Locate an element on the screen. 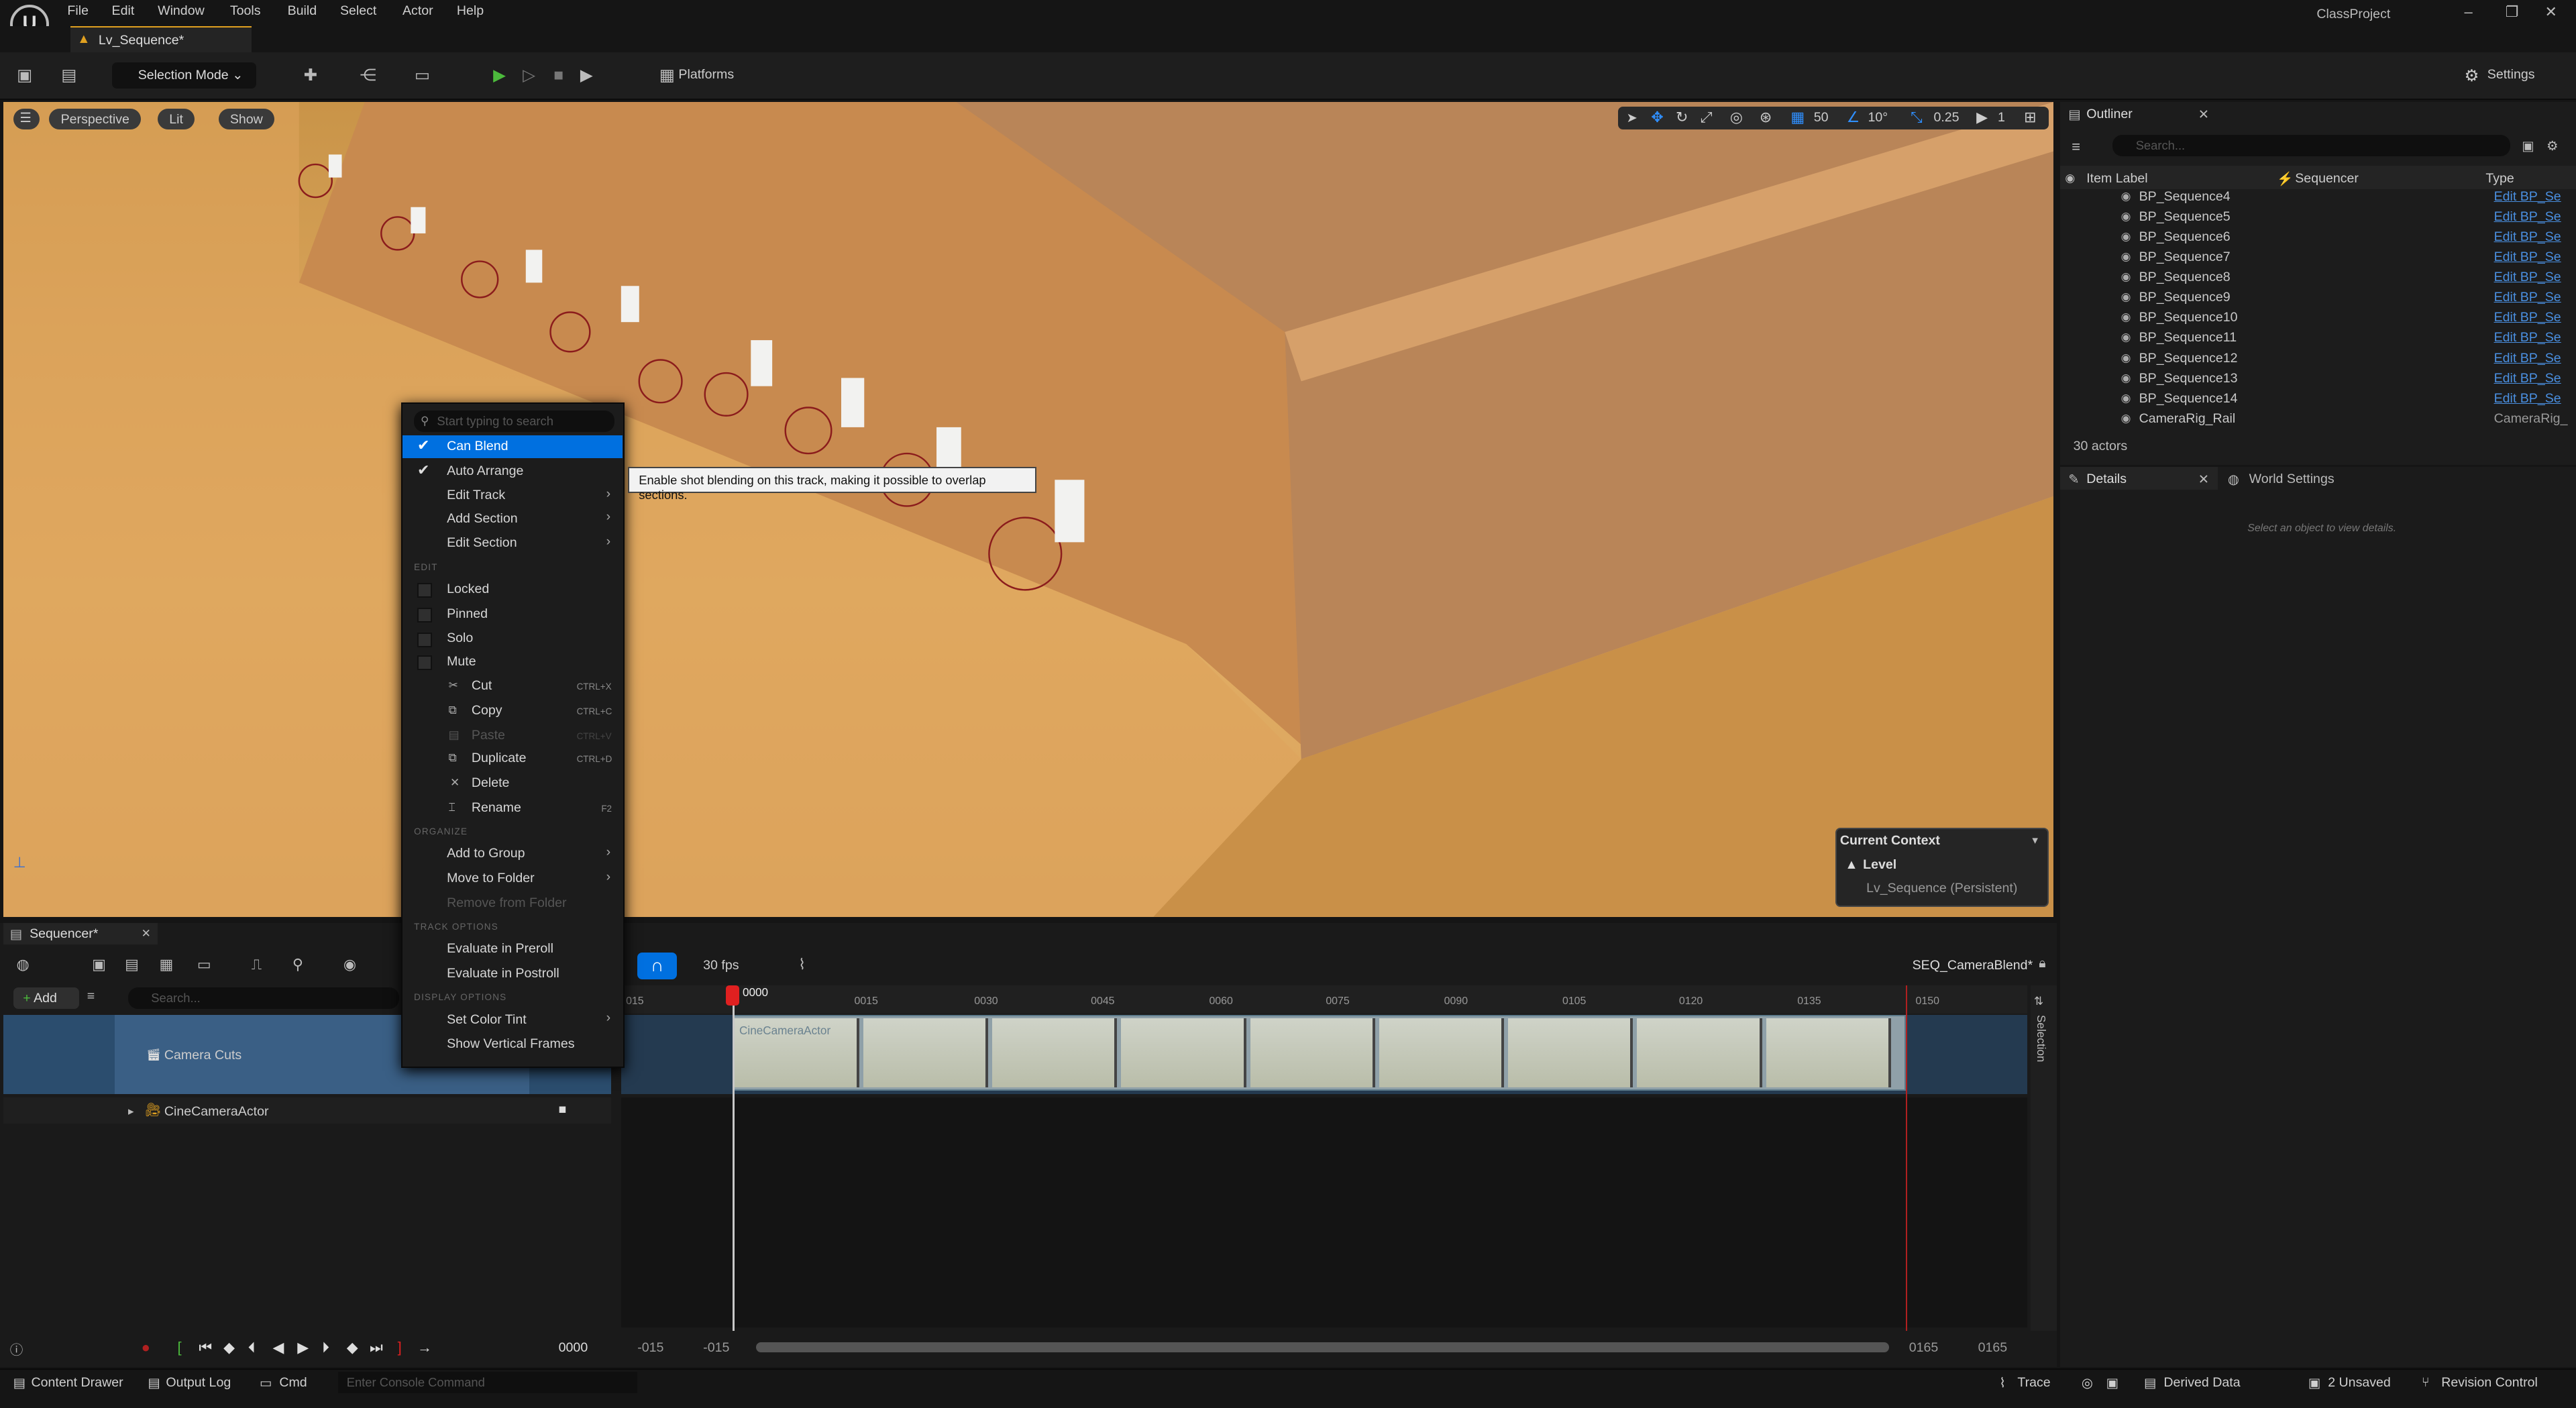 The width and height of the screenshot is (2576, 1408). outliner-row: ◉ CameraRig_Rail CameraRig_ is located at coordinates (2319, 421).